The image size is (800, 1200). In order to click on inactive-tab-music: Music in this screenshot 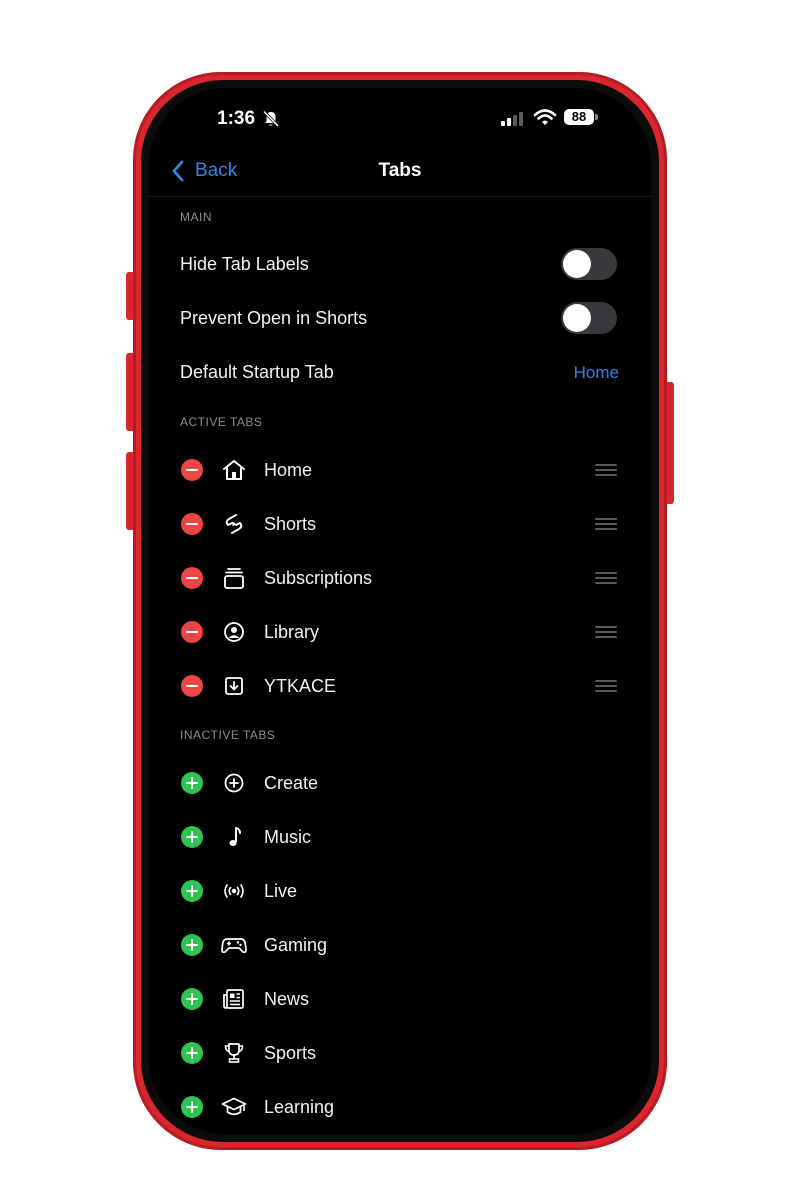, I will do `click(400, 842)`.